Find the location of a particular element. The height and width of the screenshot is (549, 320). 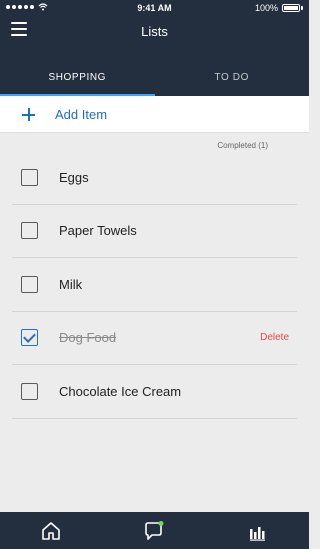

bottom-nav is located at coordinates (154, 530).